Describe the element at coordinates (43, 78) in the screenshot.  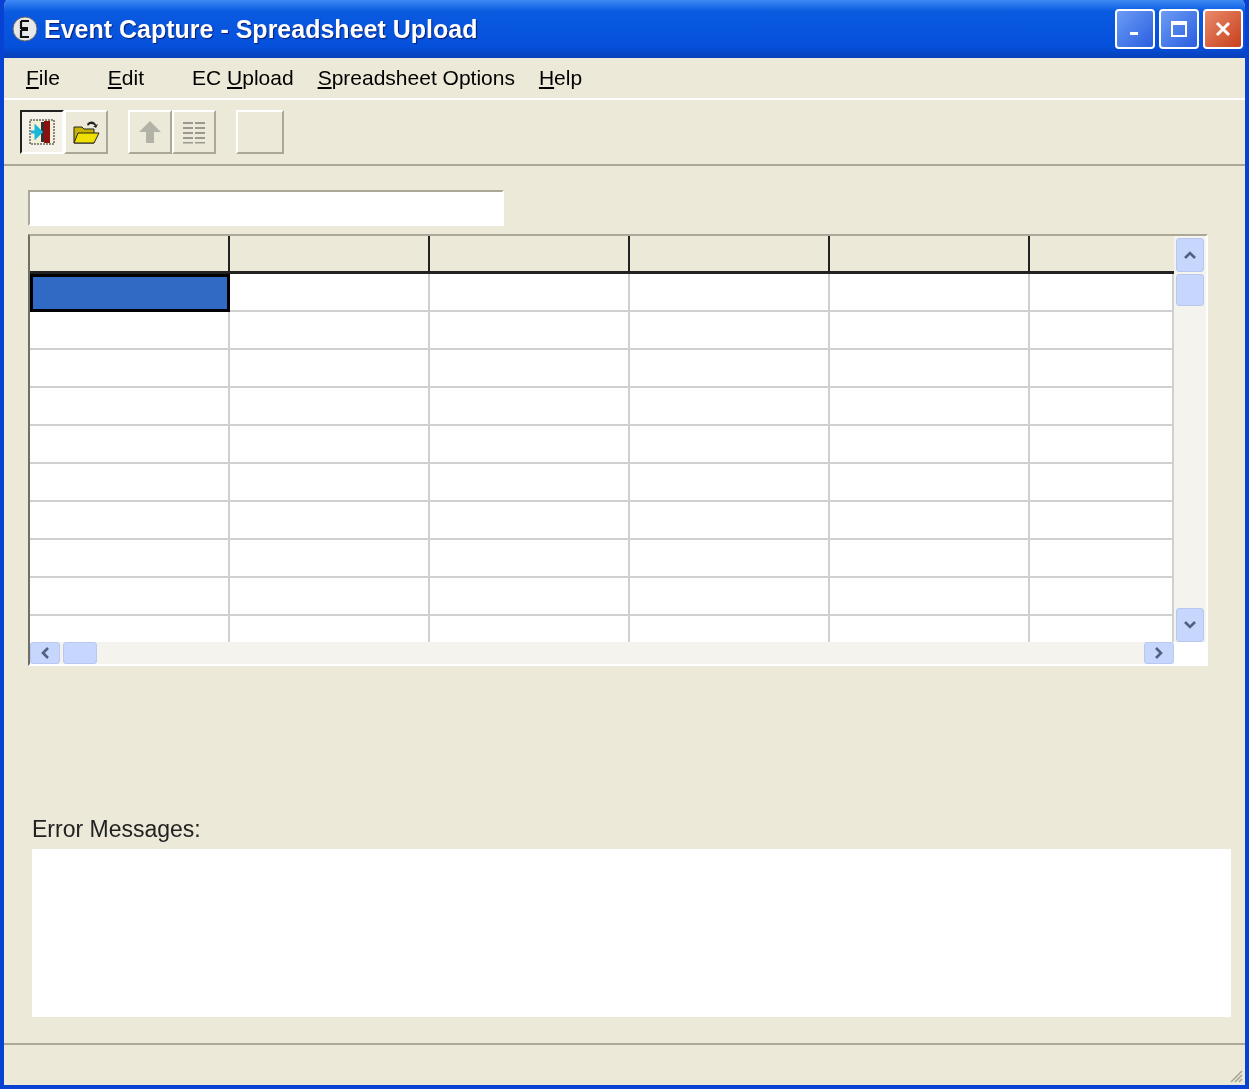
I see `menu-item: File` at that location.